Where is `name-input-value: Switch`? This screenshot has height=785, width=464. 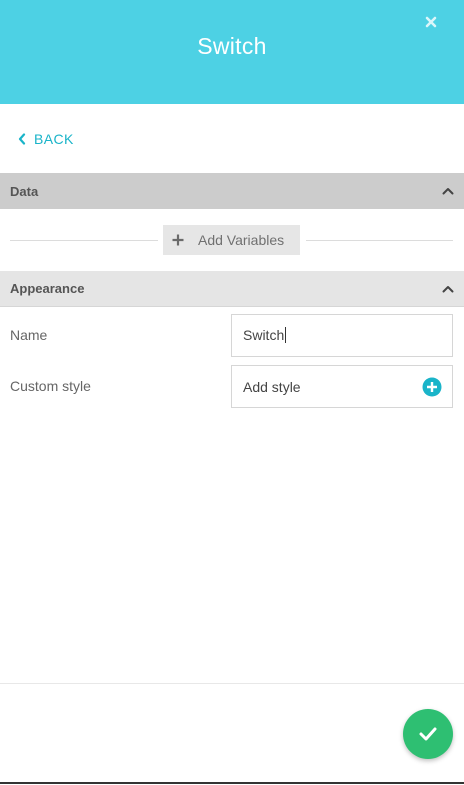
name-input-value: Switch is located at coordinates (265, 335).